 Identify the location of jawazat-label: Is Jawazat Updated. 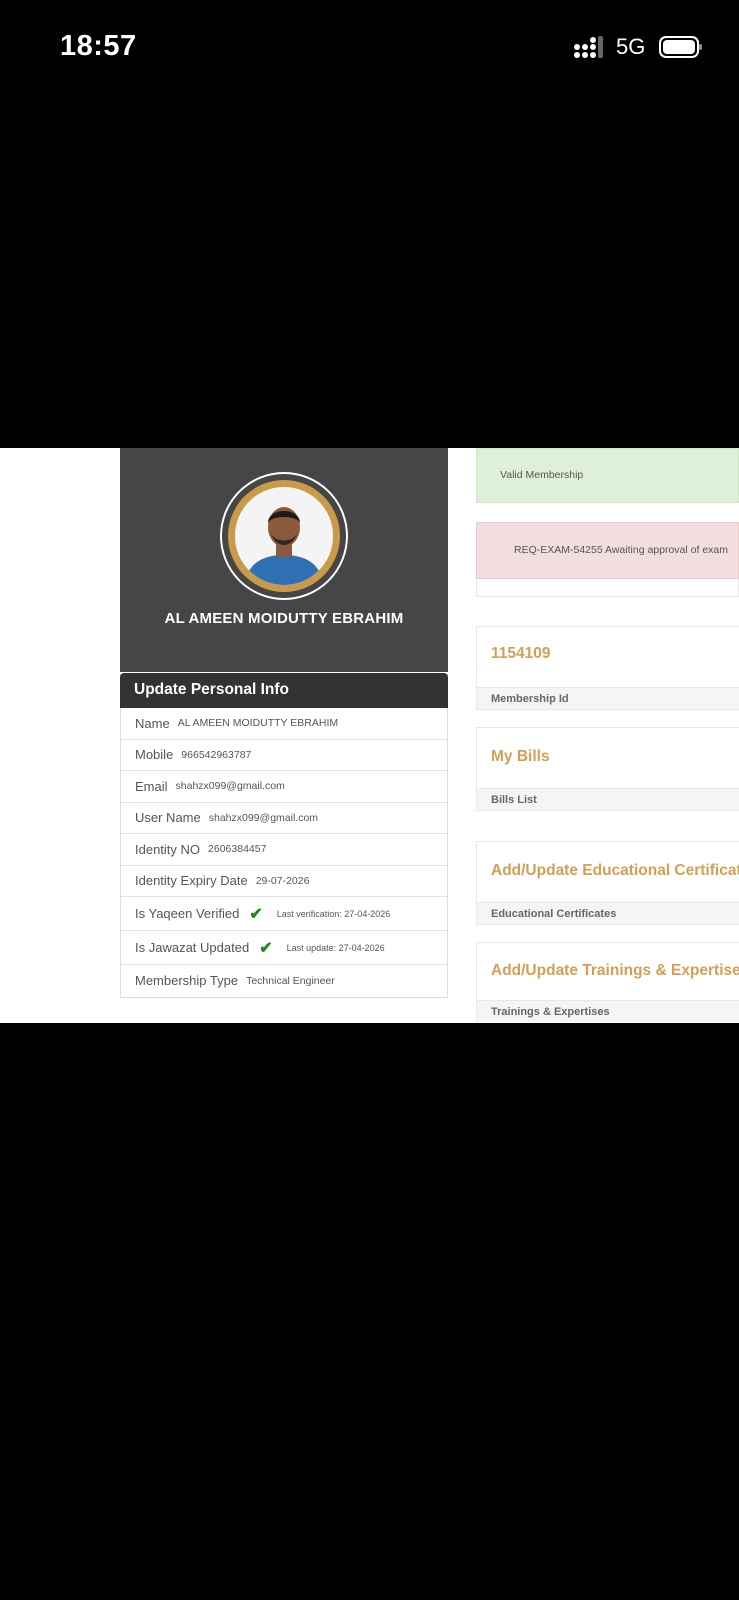
(192, 947).